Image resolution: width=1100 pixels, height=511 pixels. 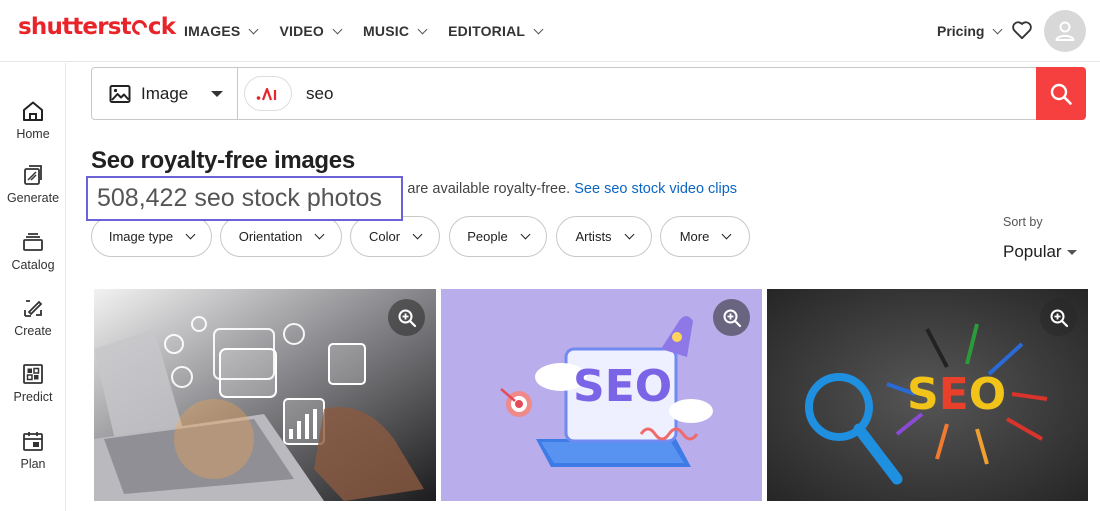 What do you see at coordinates (593, 236) in the screenshot?
I see `filter-label: Artists` at bounding box center [593, 236].